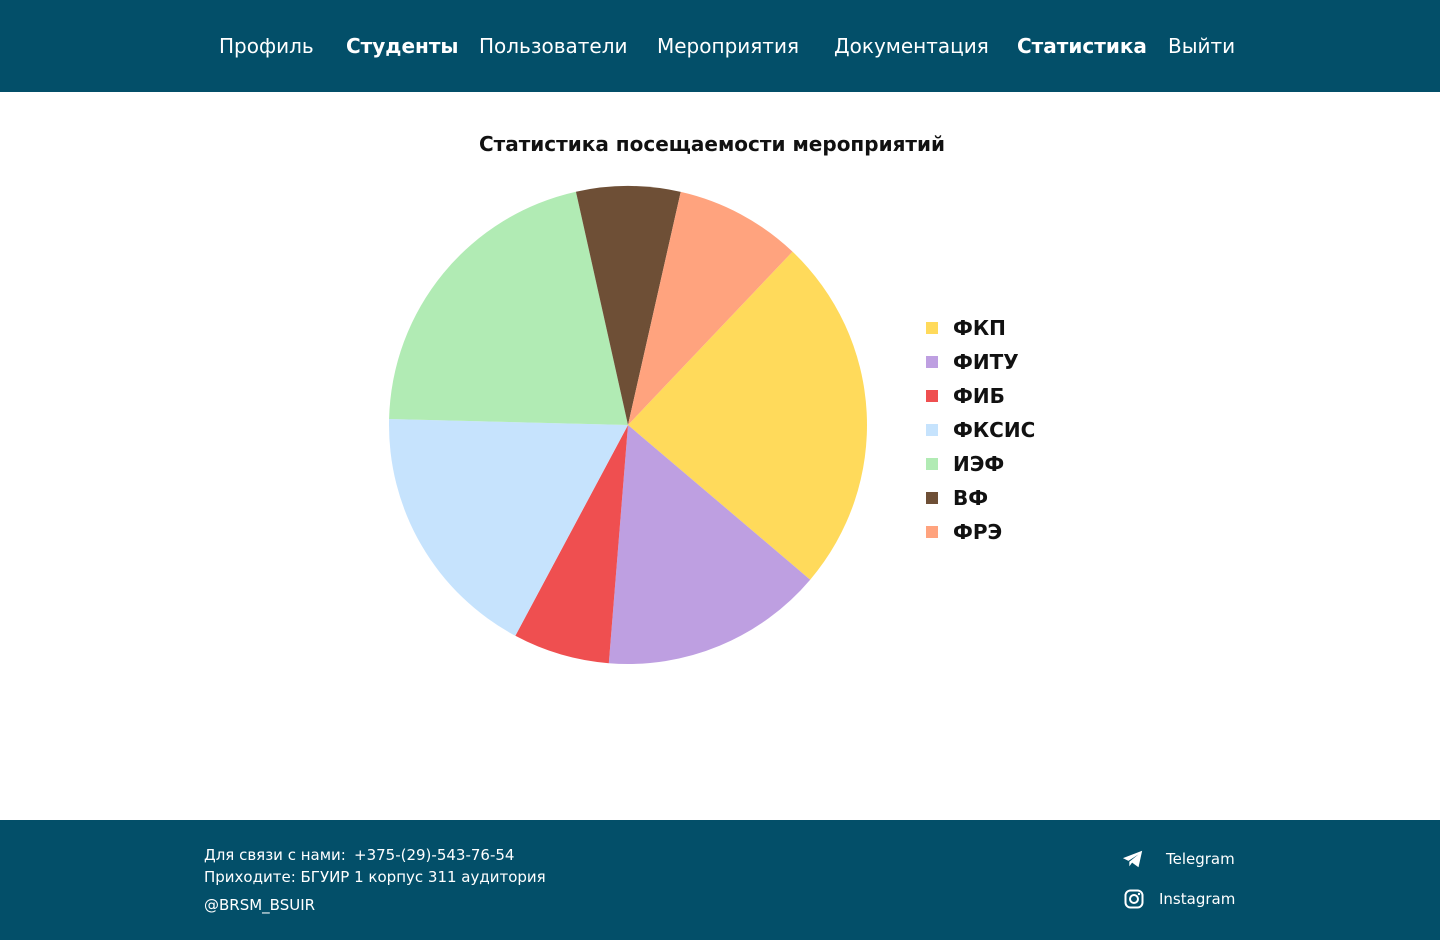 This screenshot has width=1440, height=940. I want to click on legend-label: ИЭФ, so click(979, 464).